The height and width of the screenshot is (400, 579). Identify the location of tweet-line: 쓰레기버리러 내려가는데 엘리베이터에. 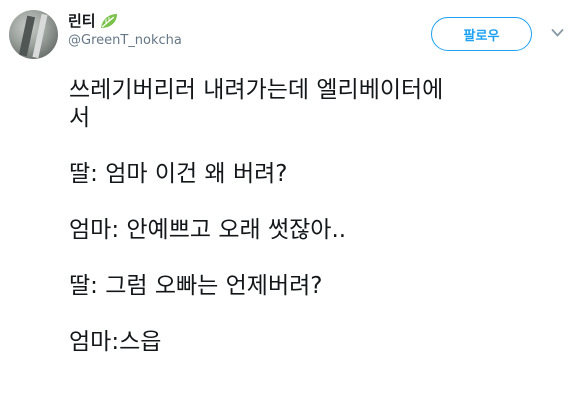
(256, 90).